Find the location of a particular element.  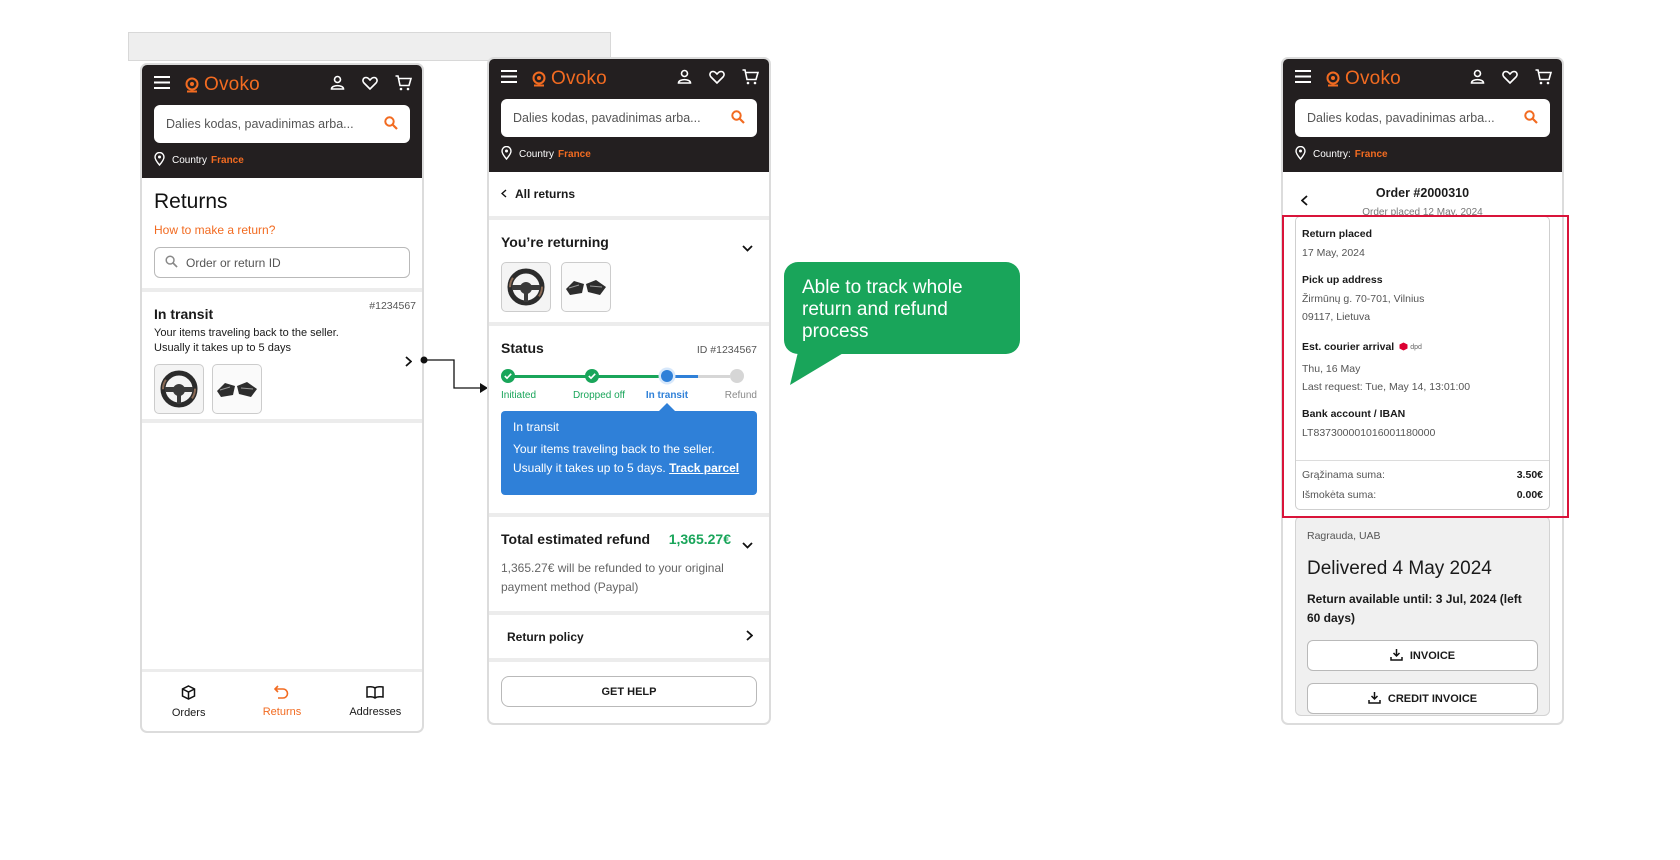

how-to-return-link: How to make a return? is located at coordinates (282, 230).